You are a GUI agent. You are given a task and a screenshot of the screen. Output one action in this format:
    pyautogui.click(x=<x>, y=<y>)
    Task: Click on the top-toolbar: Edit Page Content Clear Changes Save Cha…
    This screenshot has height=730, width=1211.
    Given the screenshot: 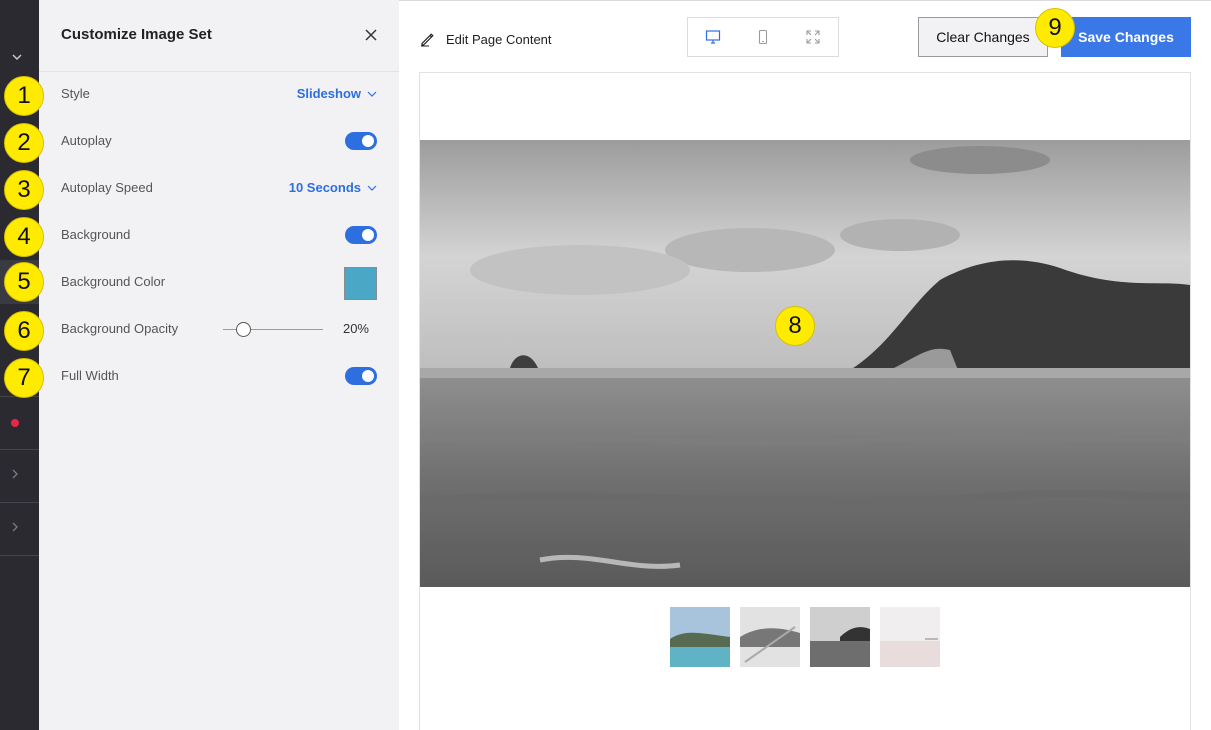 What is the action you would take?
    pyautogui.click(x=805, y=36)
    